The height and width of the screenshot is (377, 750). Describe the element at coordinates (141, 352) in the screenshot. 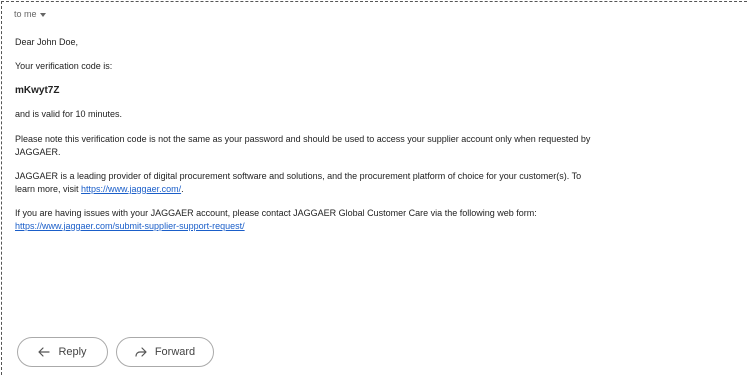

I see `forward-icon` at that location.